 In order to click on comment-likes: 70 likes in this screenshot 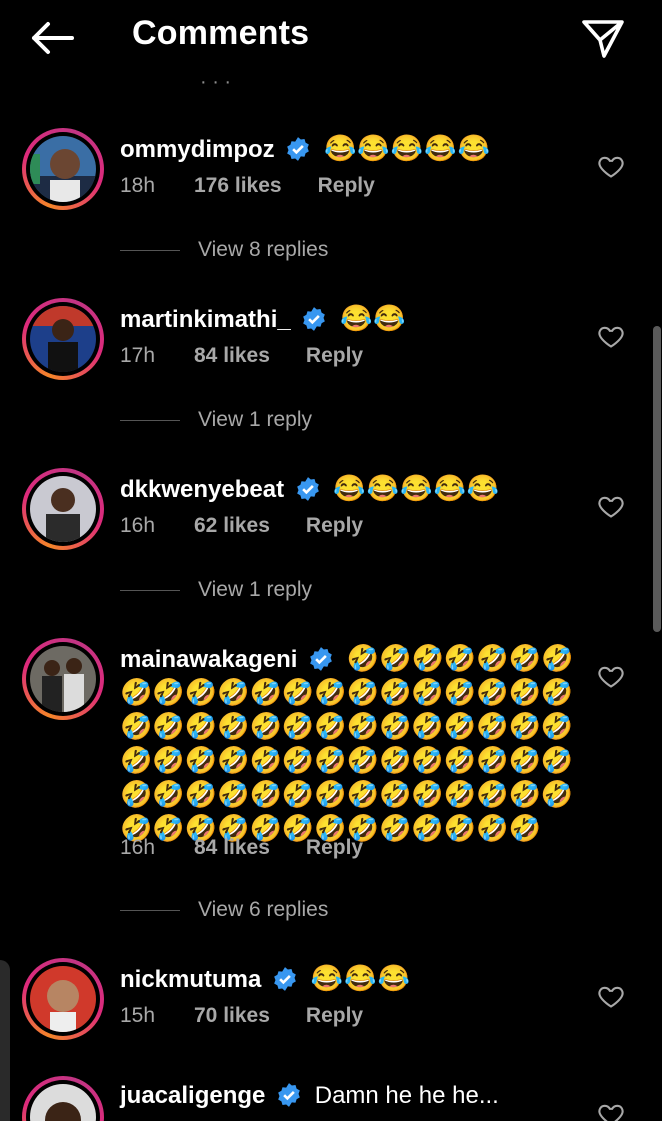, I will do `click(232, 1016)`.